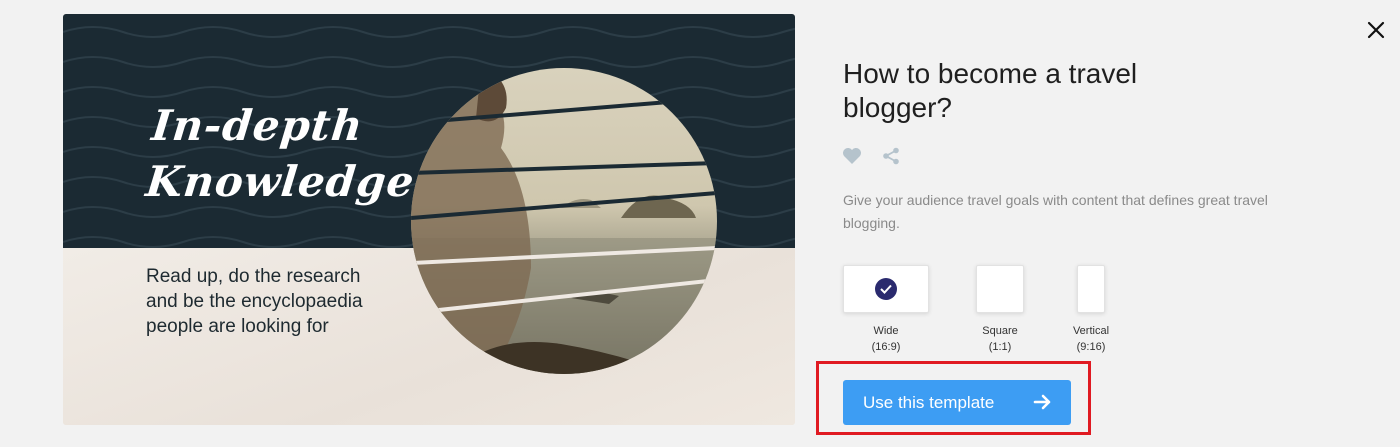  What do you see at coordinates (886, 331) in the screenshot?
I see `format-wide-name: Wide` at bounding box center [886, 331].